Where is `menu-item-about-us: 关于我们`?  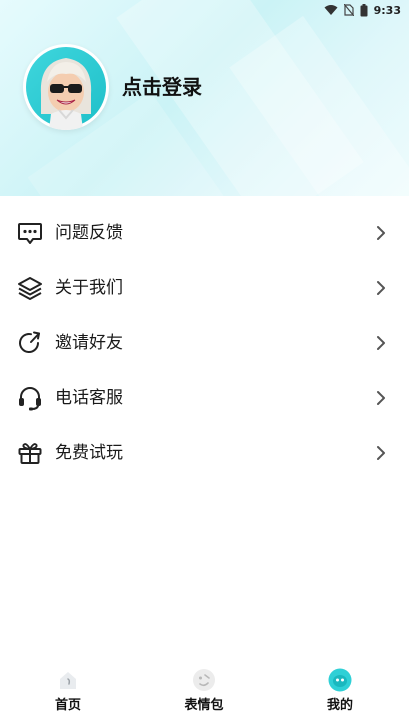
menu-item-about-us: 关于我们 is located at coordinates (204, 288).